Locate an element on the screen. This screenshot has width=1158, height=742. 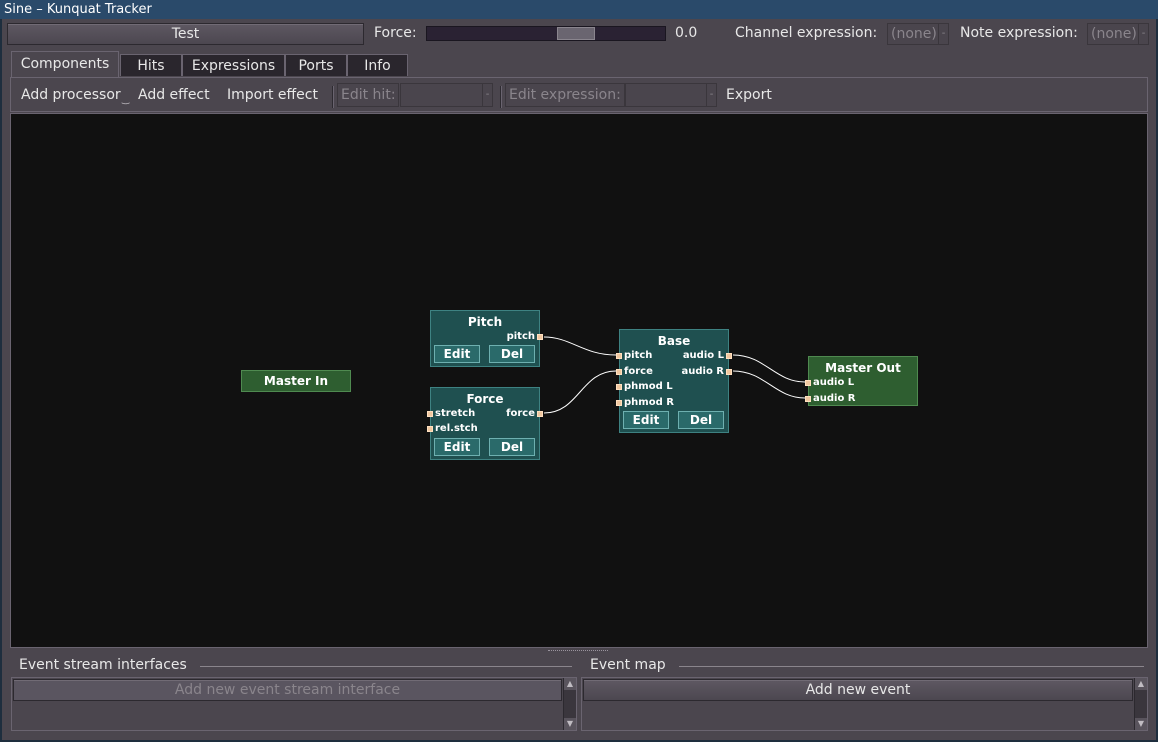
export-button: Export is located at coordinates (749, 95).